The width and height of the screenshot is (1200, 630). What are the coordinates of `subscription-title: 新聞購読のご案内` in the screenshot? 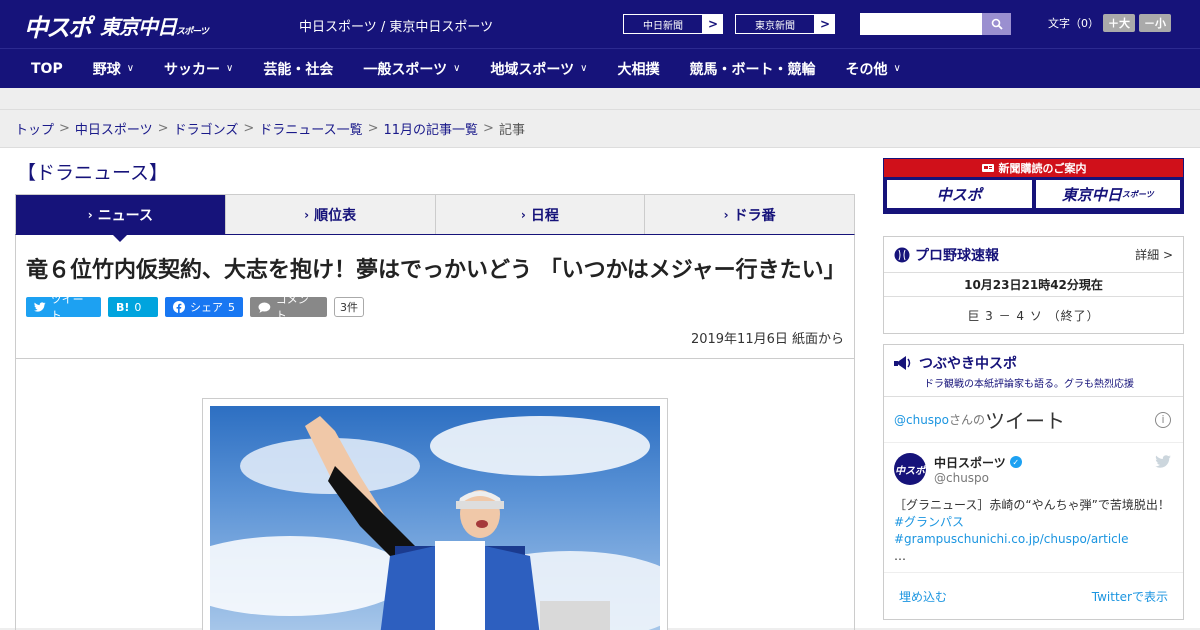 It's located at (1033, 168).